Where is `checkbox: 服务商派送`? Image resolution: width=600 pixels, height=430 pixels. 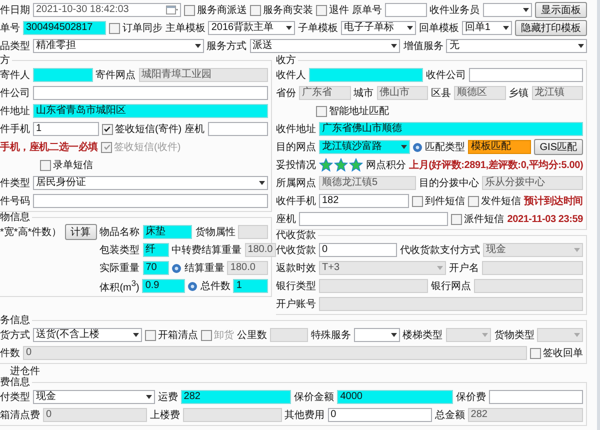
checkbox: 服务商派送 is located at coordinates (216, 10).